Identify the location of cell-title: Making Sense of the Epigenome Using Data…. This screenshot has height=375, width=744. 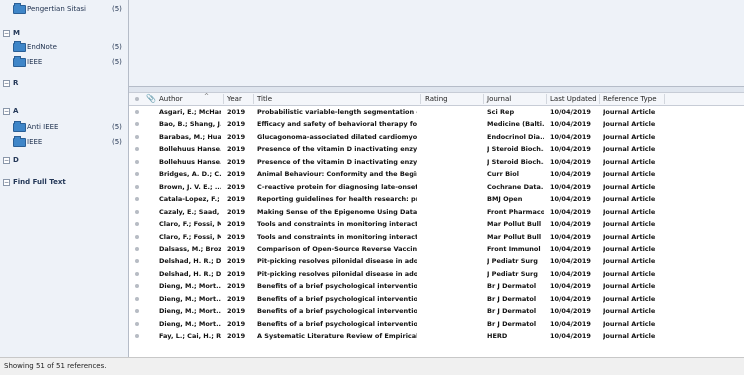
(337, 211).